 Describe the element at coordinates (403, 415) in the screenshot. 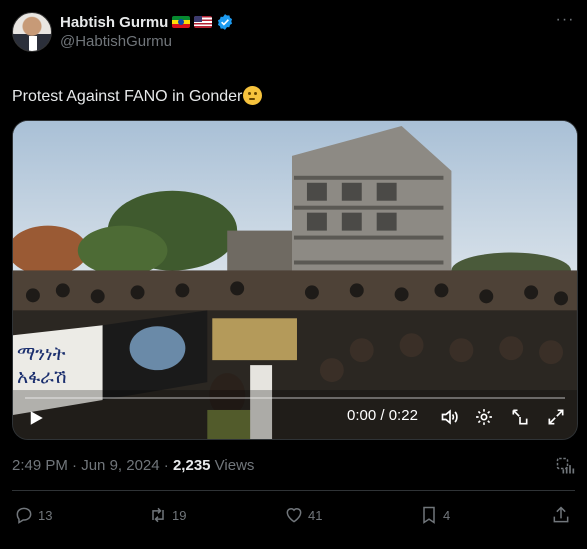

I see `duration: 0:22` at that location.